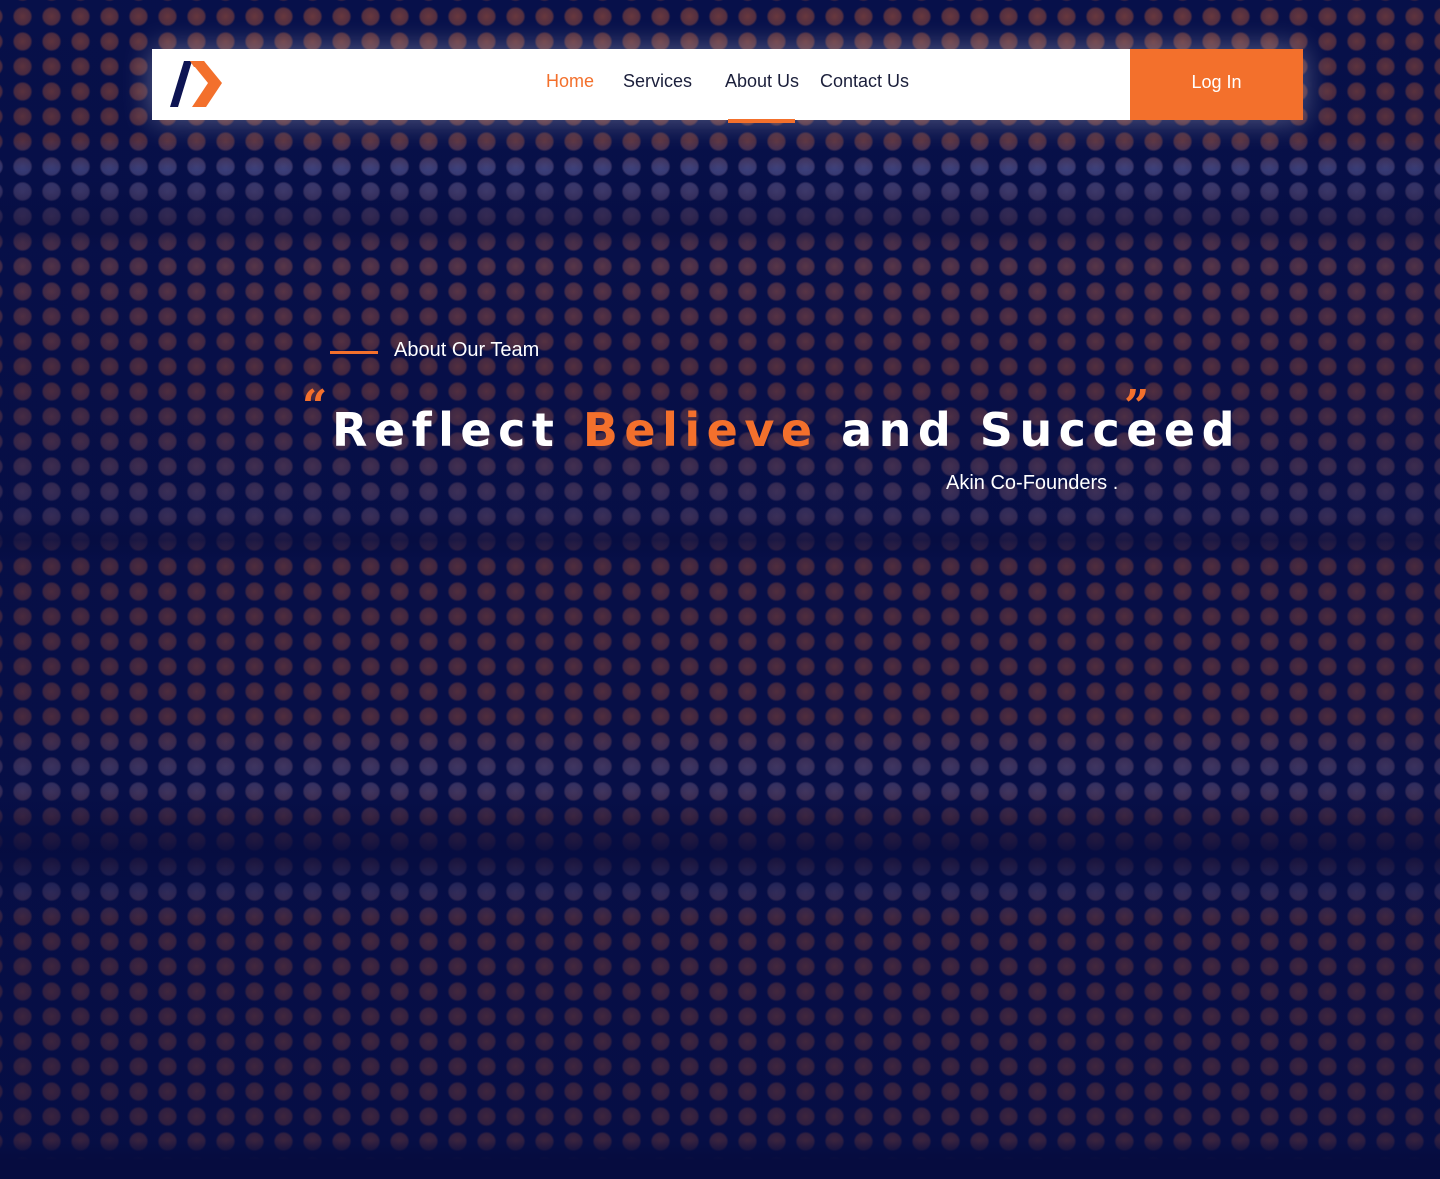 The height and width of the screenshot is (1179, 1440). I want to click on login-button: Log In, so click(1216, 84).